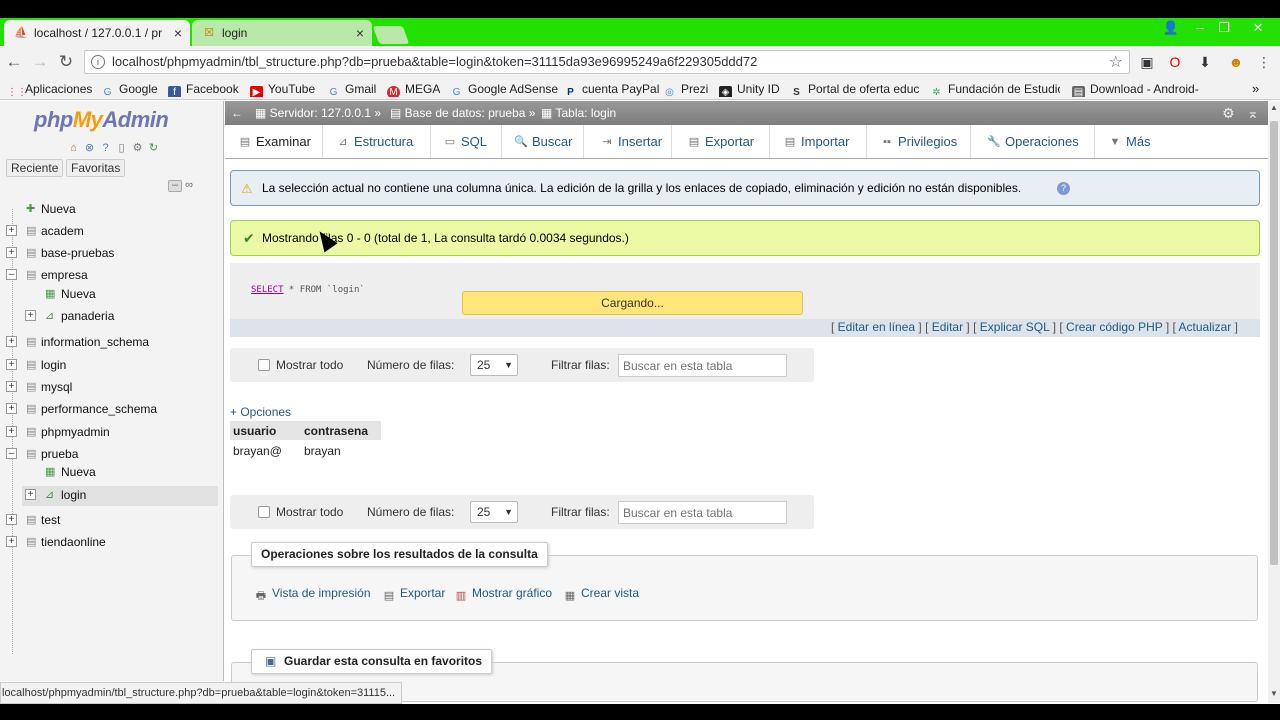 The image size is (1280, 720). Describe the element at coordinates (282, 89) in the screenshot. I see `bookmark-youtube: ▶ YouTube` at that location.